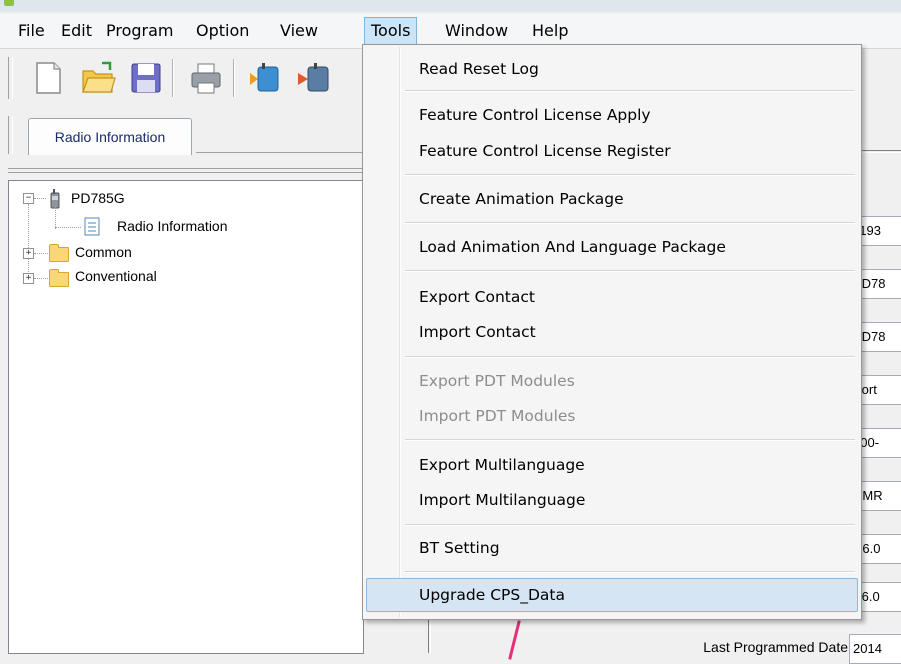 This screenshot has height=664, width=901. Describe the element at coordinates (222, 31) in the screenshot. I see `menu-option: Option` at that location.